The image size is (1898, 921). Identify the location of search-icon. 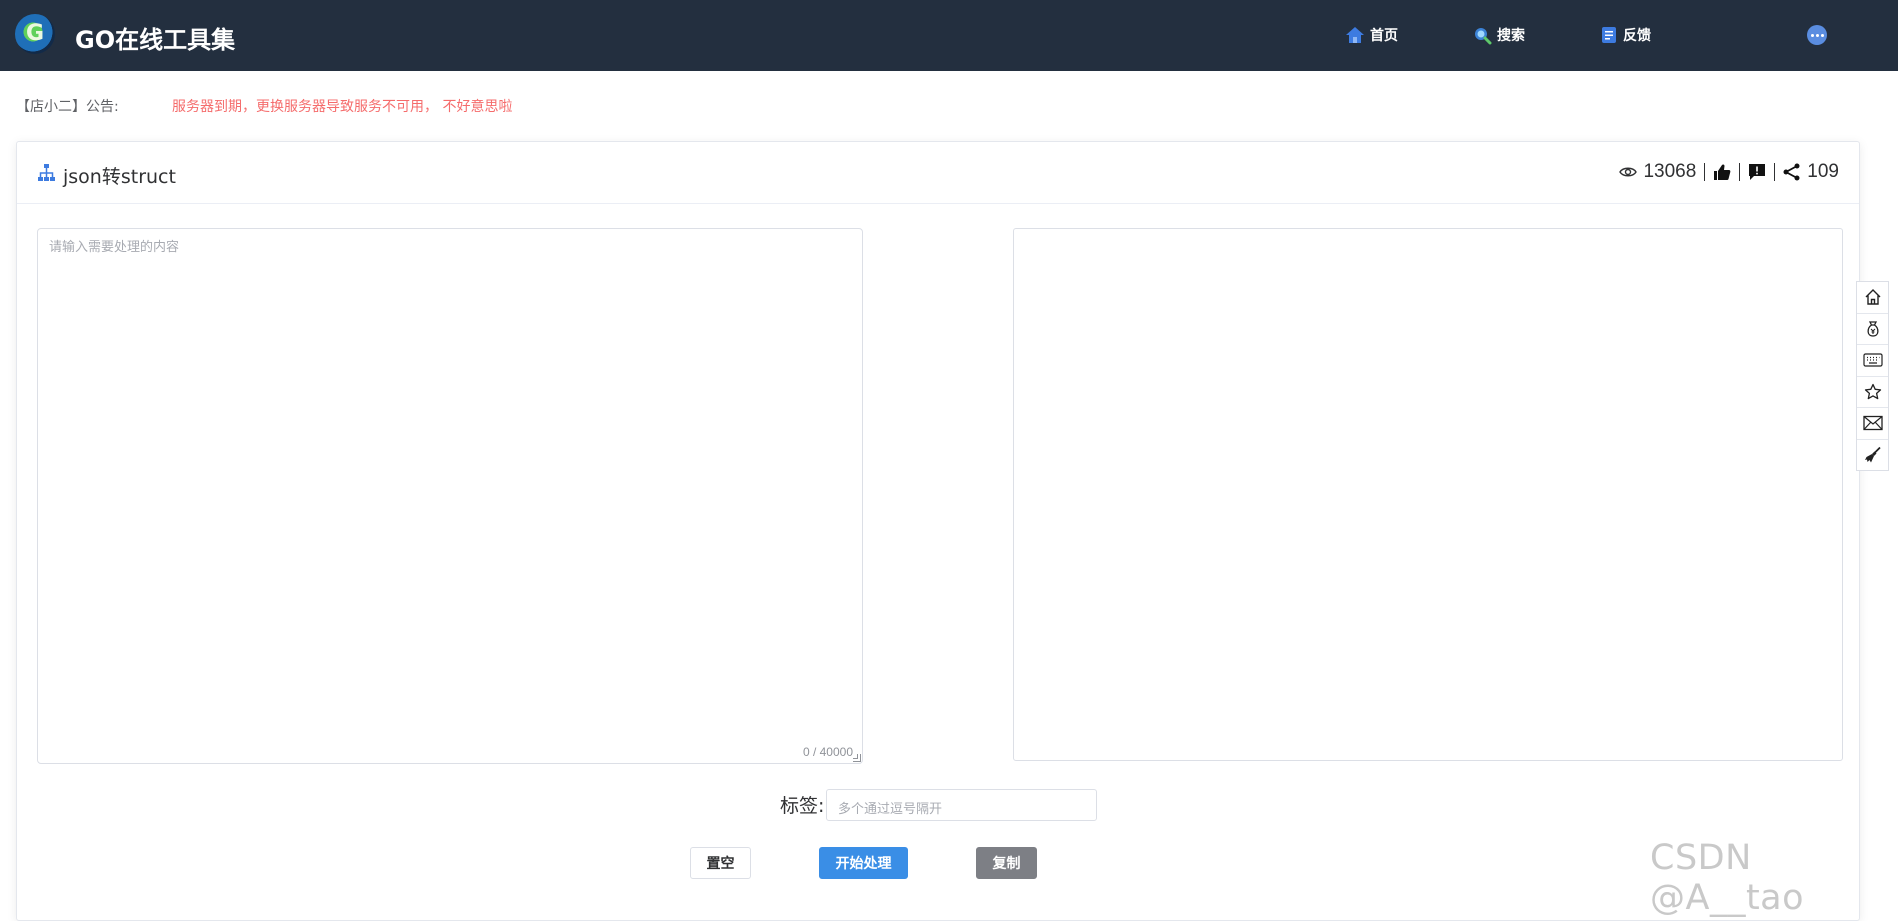
(1483, 36).